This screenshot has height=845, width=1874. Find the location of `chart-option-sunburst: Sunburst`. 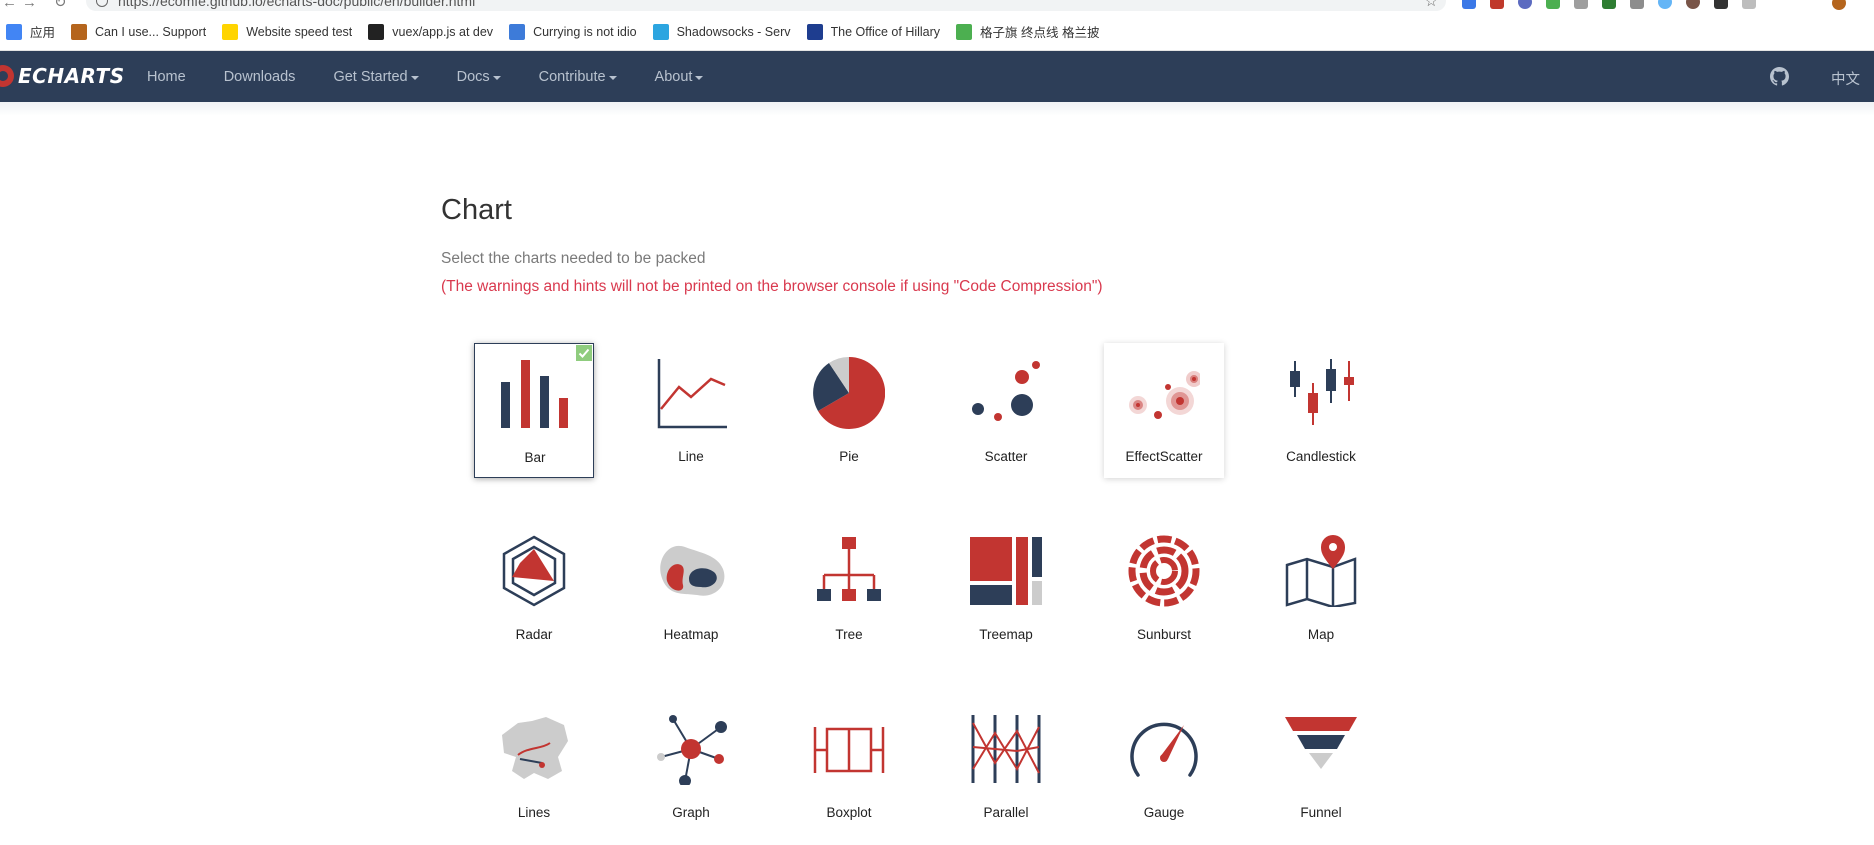

chart-option-sunburst: Sunburst is located at coordinates (1164, 588).